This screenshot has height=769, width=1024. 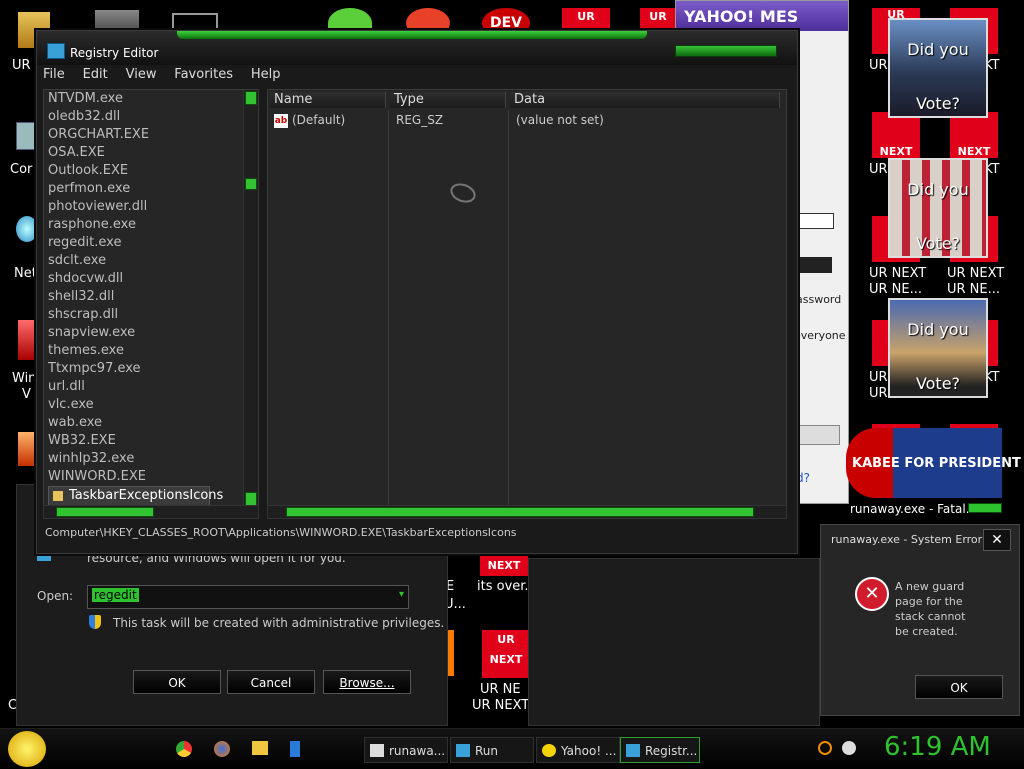 What do you see at coordinates (248, 597) in the screenshot?
I see `open-combobox: regedit ▾` at bounding box center [248, 597].